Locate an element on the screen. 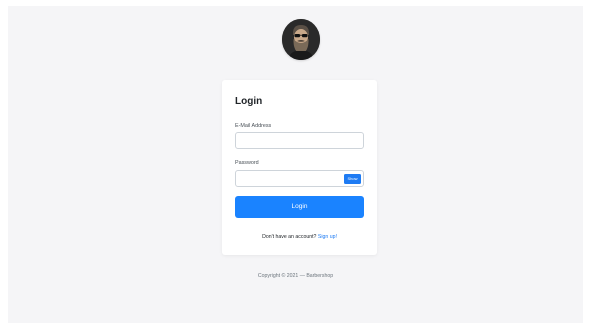 This screenshot has height=325, width=589. password-label: Password is located at coordinates (247, 163).